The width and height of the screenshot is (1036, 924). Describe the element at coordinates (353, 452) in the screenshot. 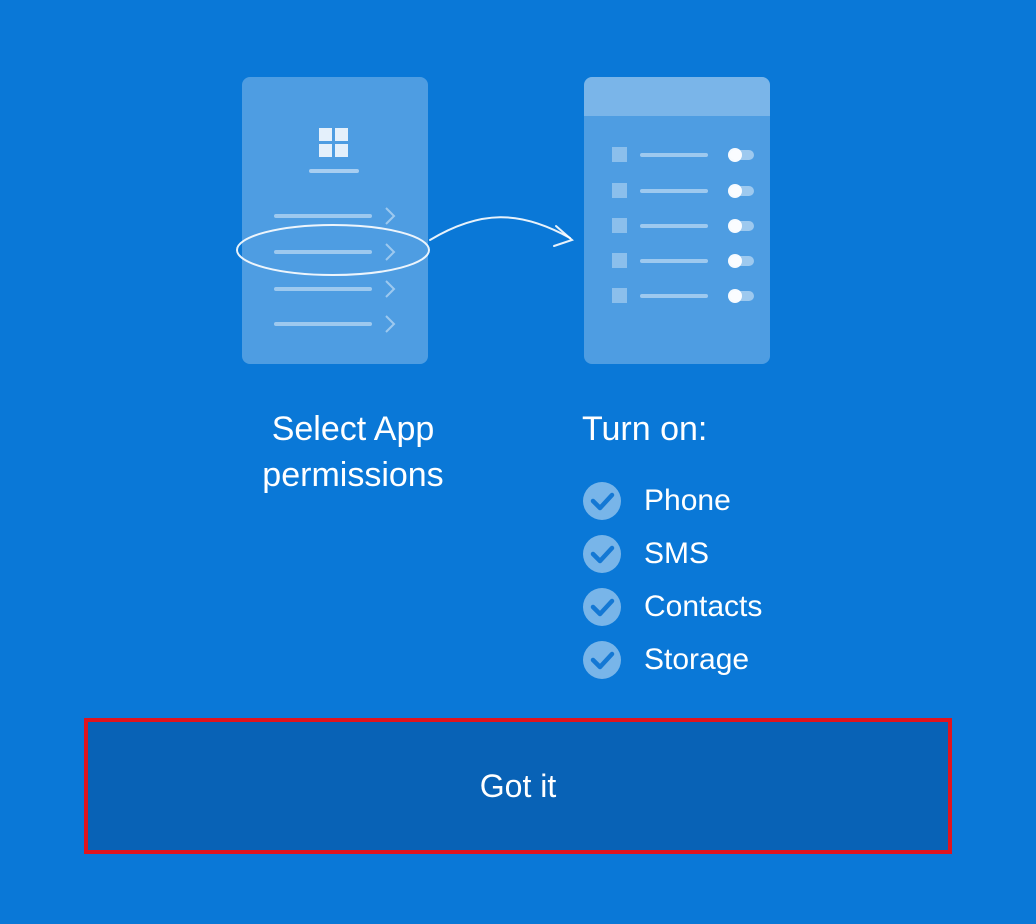

I see `select-app-permissions-caption: Select App permissions` at that location.